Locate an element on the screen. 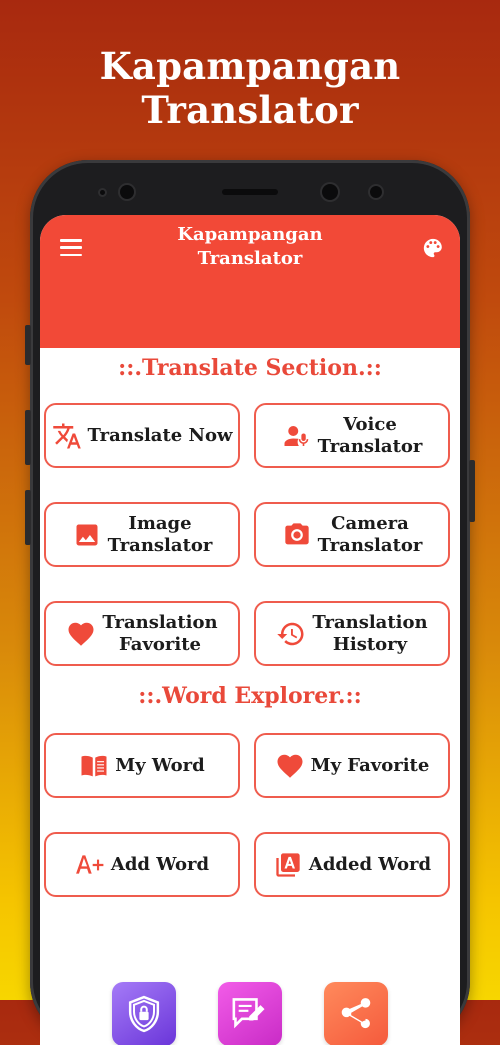 Image resolution: width=500 pixels, height=1045 pixels. camera-translator-label-line2: Translator is located at coordinates (370, 545).